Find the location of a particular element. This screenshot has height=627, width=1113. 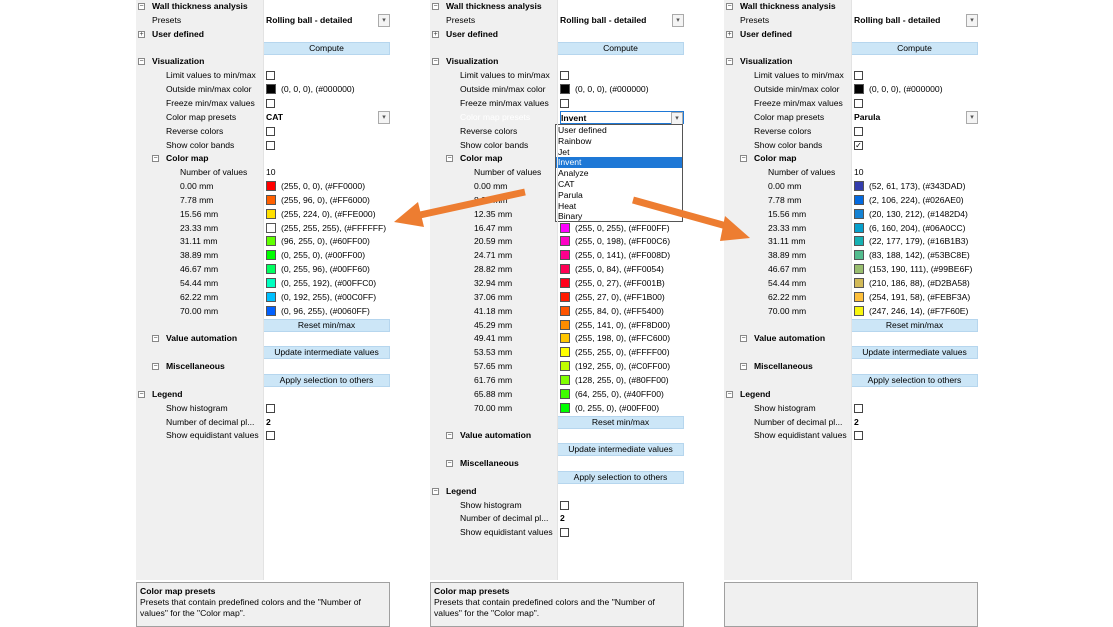

color-map-presets-combo: CAT ▾ is located at coordinates (328, 117).